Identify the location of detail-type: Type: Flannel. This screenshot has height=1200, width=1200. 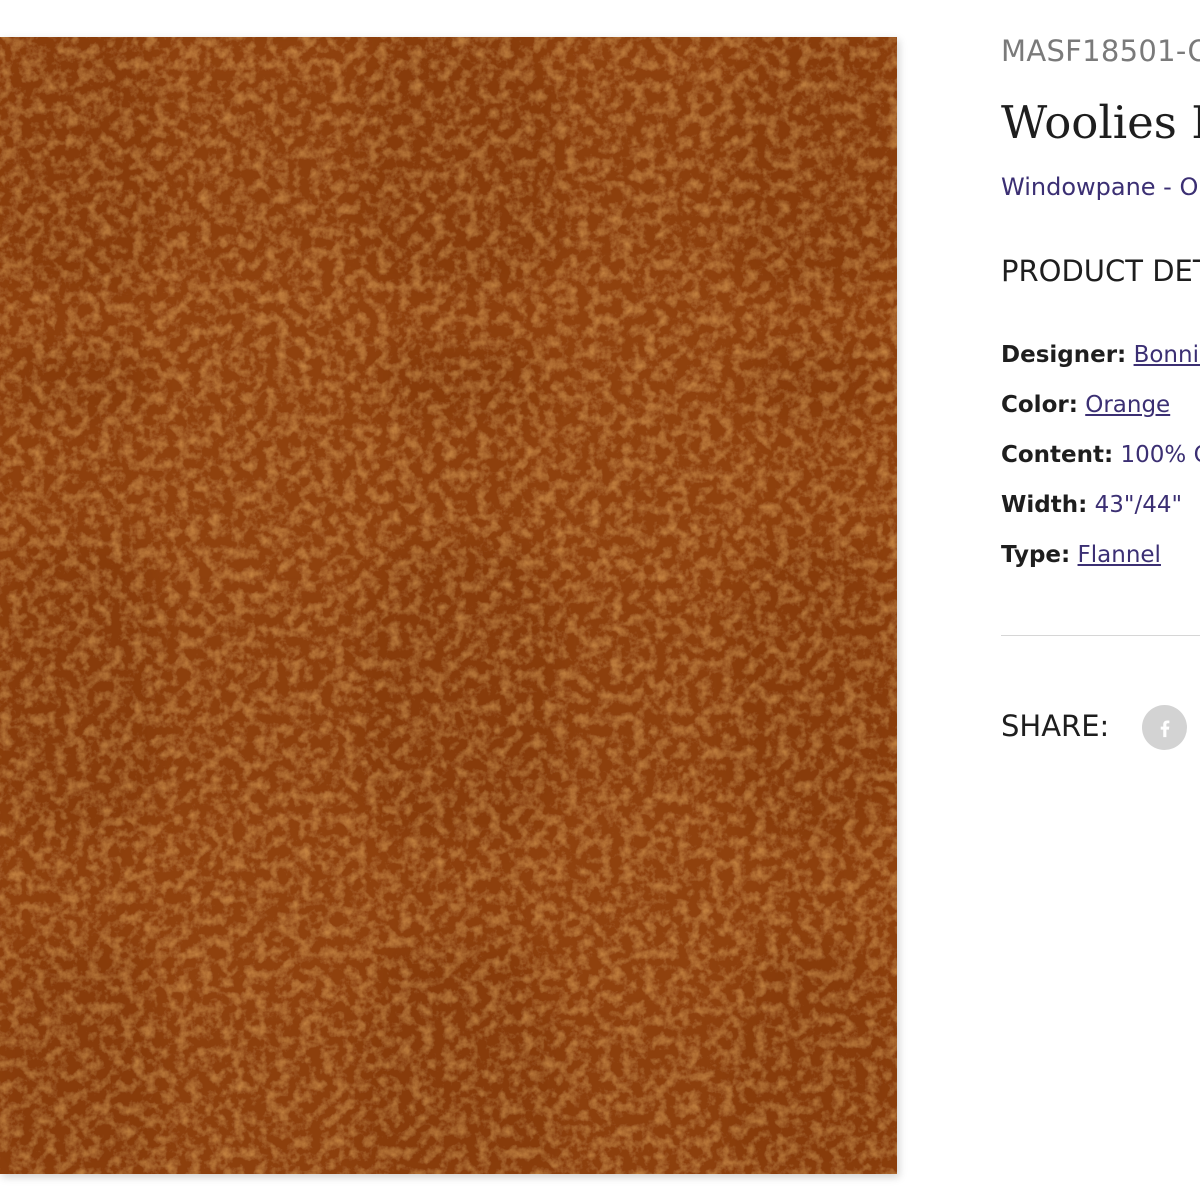
(1081, 555).